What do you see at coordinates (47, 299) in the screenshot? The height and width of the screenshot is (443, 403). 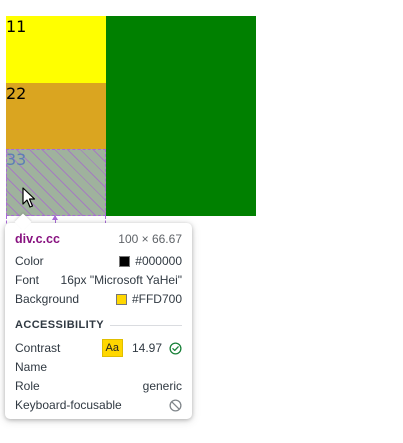 I see `background-label: Background` at bounding box center [47, 299].